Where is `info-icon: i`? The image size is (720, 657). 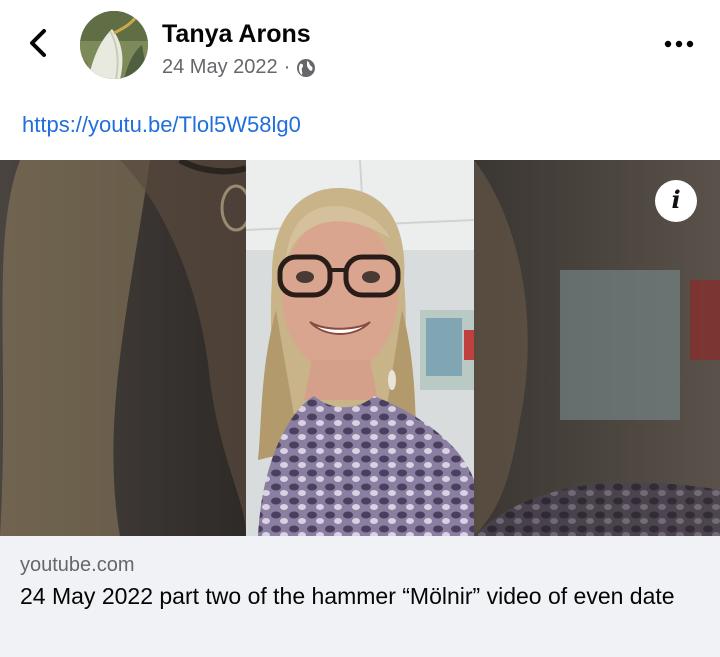
info-icon: i is located at coordinates (676, 199).